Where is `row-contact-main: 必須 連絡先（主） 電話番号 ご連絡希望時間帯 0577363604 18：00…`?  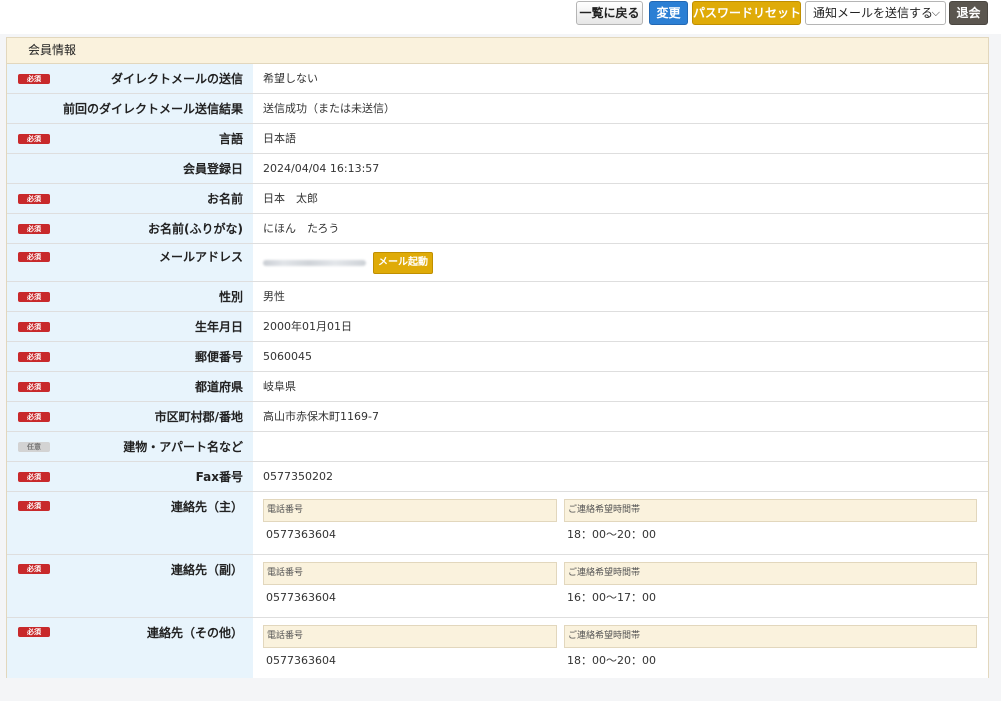 row-contact-main: 必須 連絡先（主） 電話番号 ご連絡希望時間帯 0577363604 18：00… is located at coordinates (497, 523).